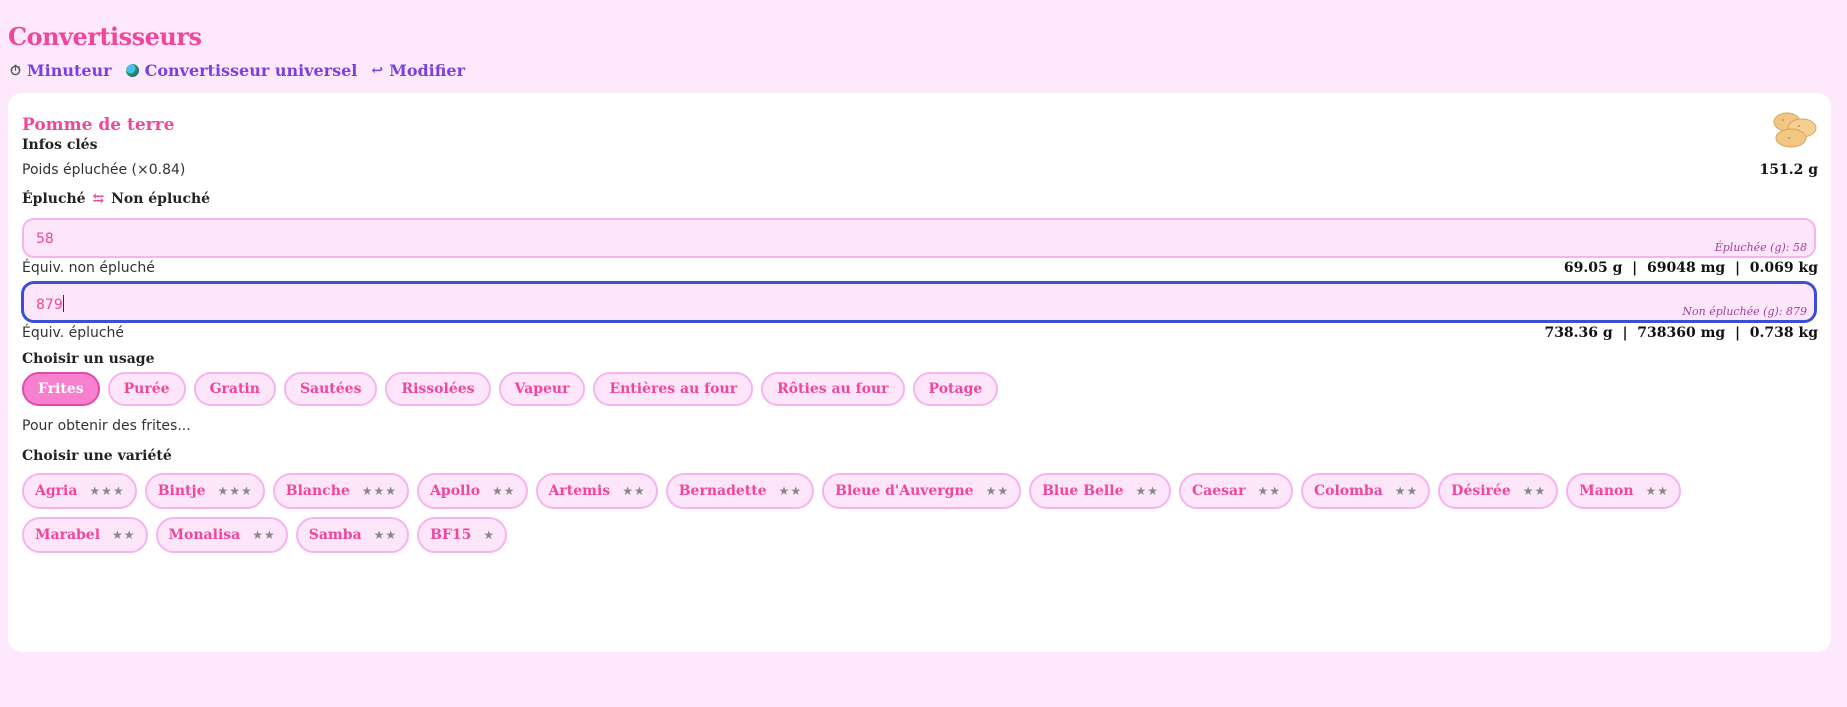 This screenshot has width=1847, height=707. What do you see at coordinates (104, 170) in the screenshot?
I see `peeled-weight-label: Poids épluchée (×0.84)` at bounding box center [104, 170].